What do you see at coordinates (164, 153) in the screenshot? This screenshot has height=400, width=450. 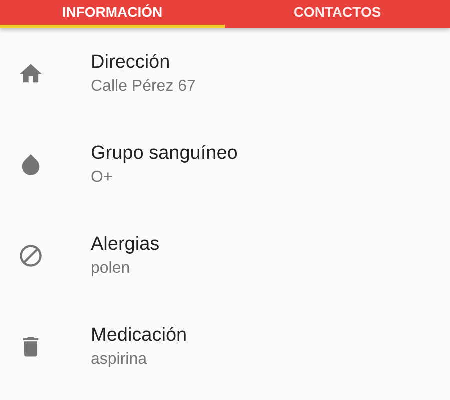 I see `item-title: Grupo sanguíneo` at bounding box center [164, 153].